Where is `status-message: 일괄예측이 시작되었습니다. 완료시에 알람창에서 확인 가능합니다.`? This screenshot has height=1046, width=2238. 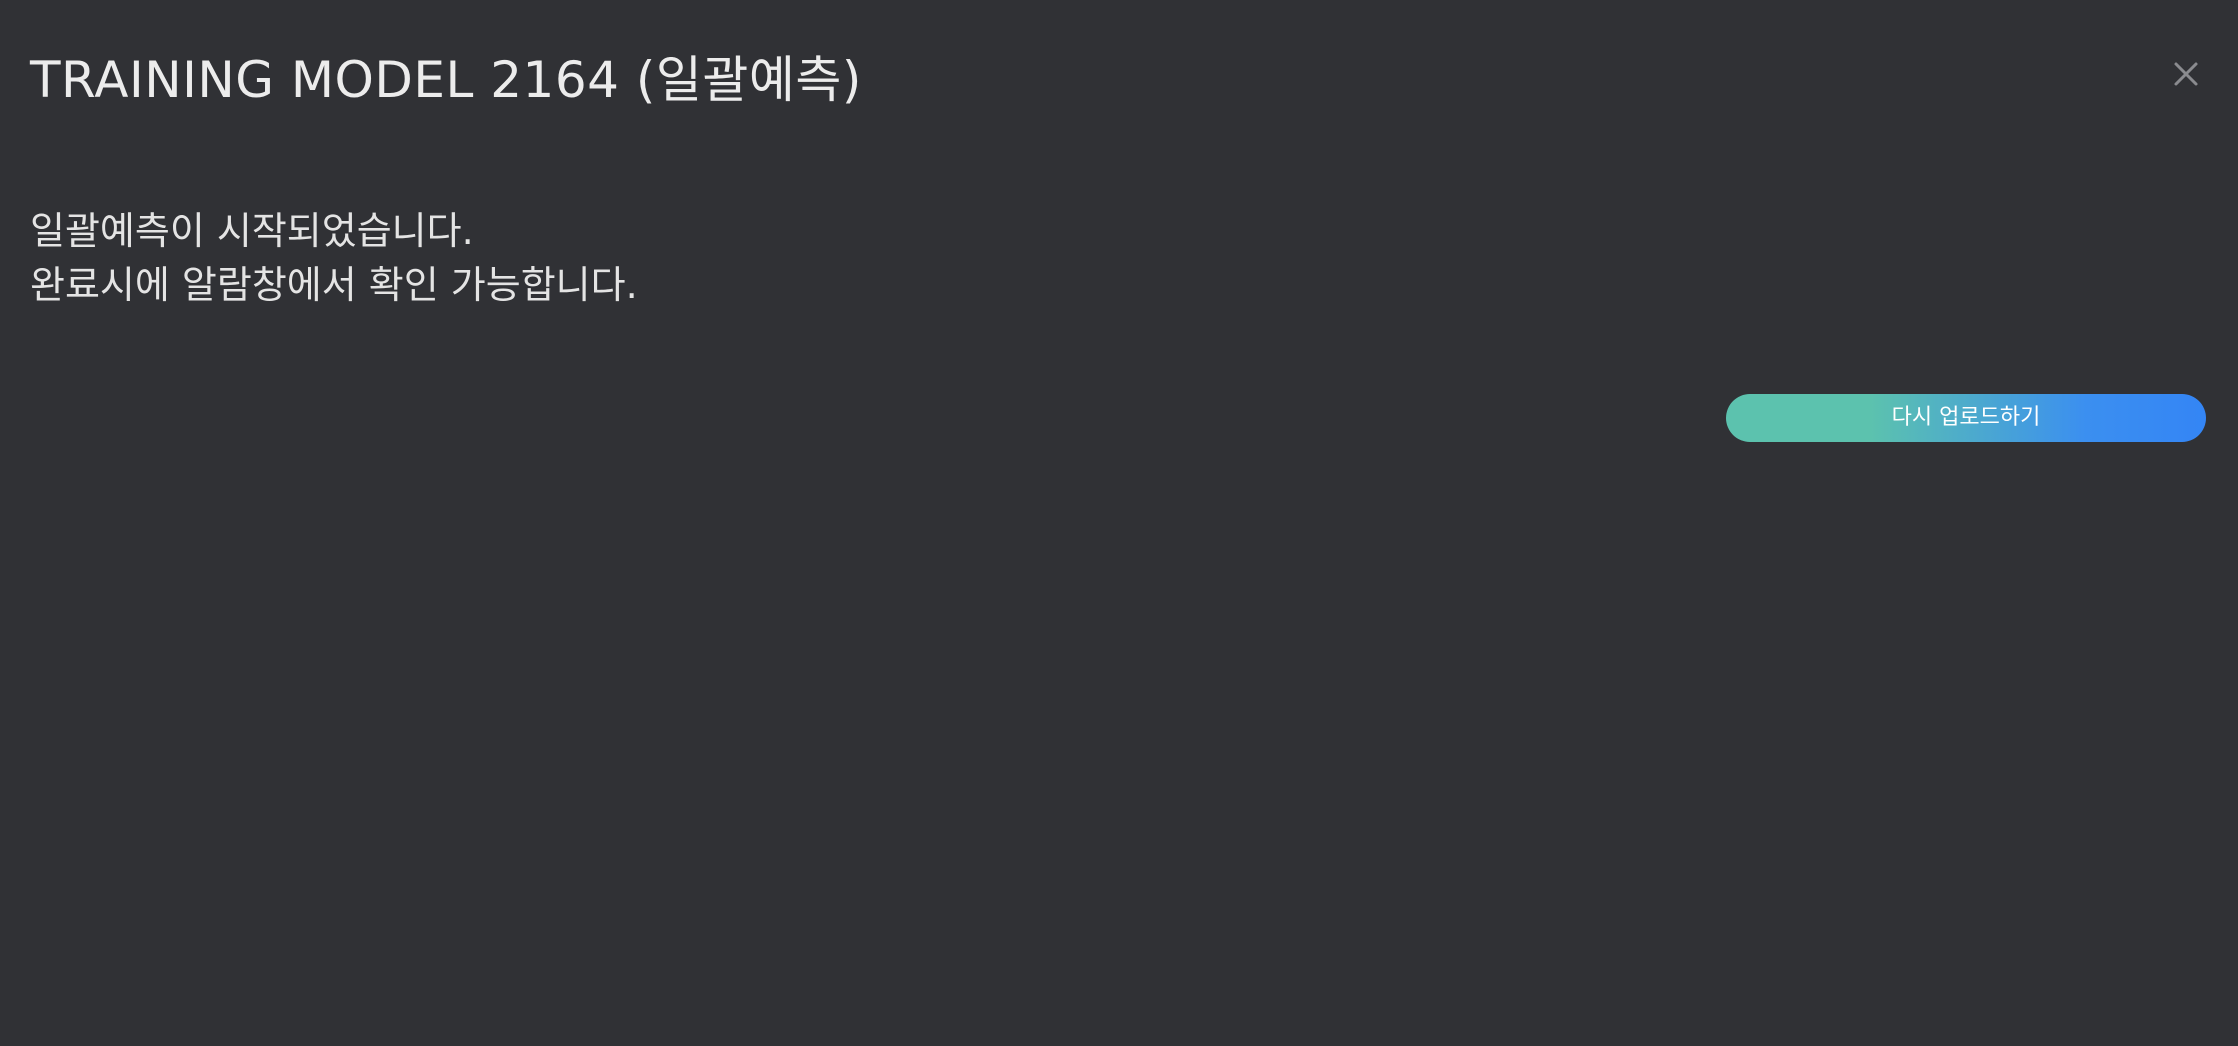 status-message: 일괄예측이 시작되었습니다. 완료시에 알람창에서 확인 가능합니다. is located at coordinates (630, 258).